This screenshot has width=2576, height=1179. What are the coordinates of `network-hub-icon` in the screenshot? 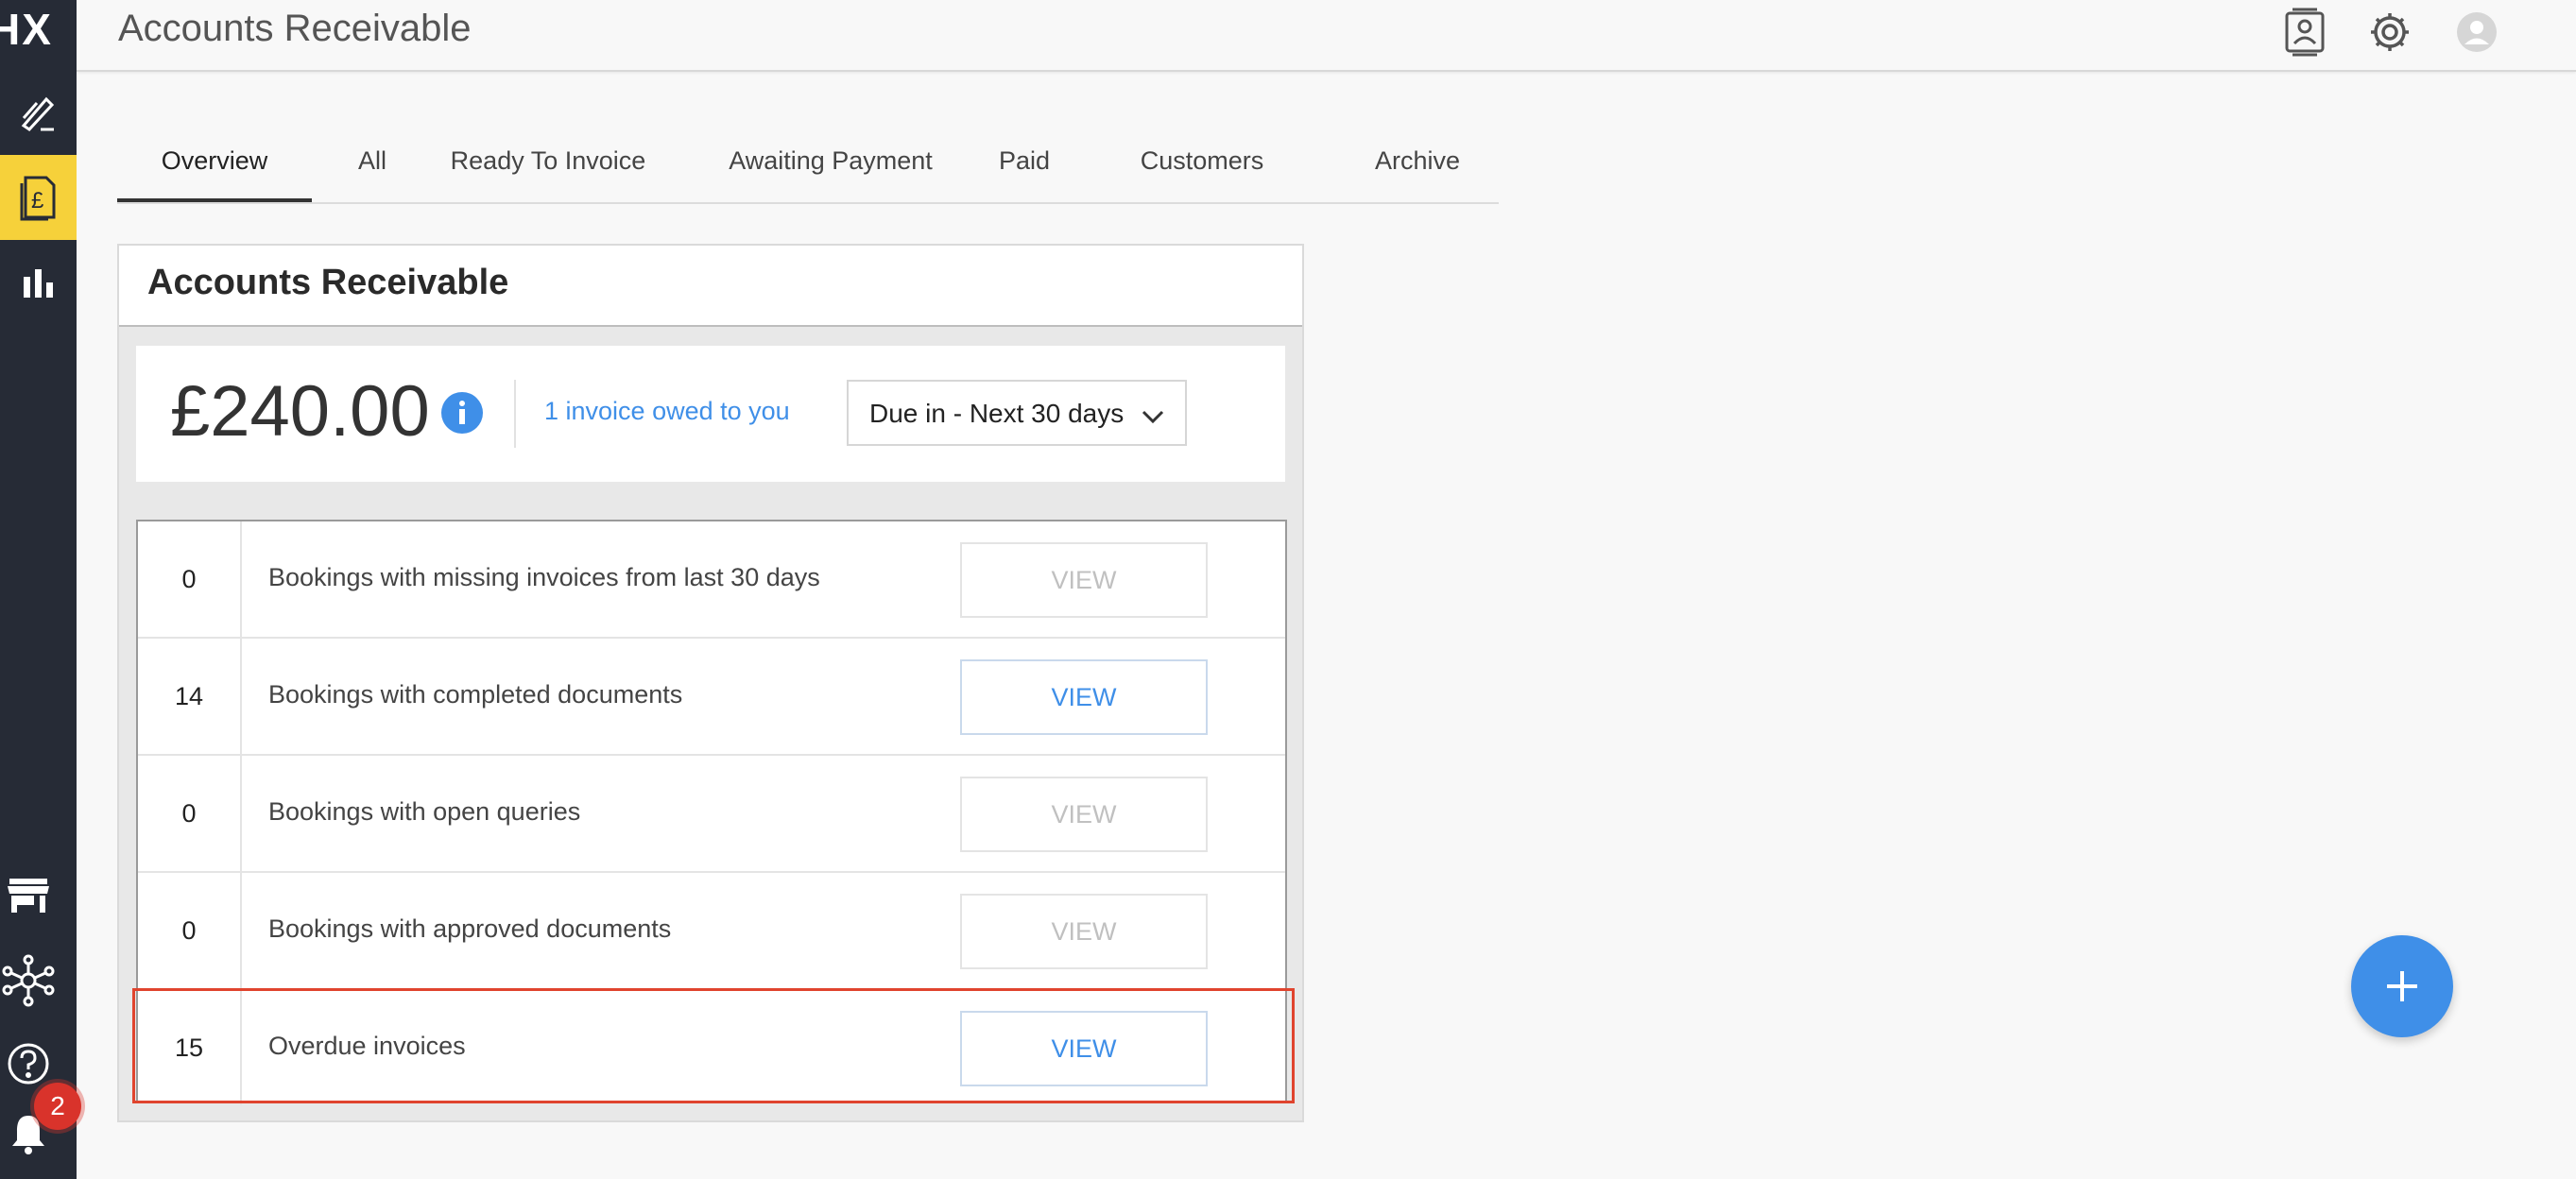 It's located at (28, 980).